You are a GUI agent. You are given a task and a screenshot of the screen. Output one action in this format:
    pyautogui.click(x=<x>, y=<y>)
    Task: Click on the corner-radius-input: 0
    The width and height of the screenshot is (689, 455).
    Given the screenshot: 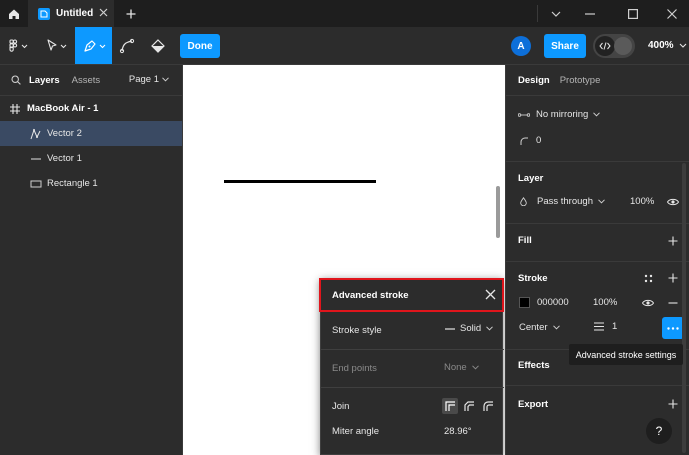 What is the action you would take?
    pyautogui.click(x=530, y=140)
    